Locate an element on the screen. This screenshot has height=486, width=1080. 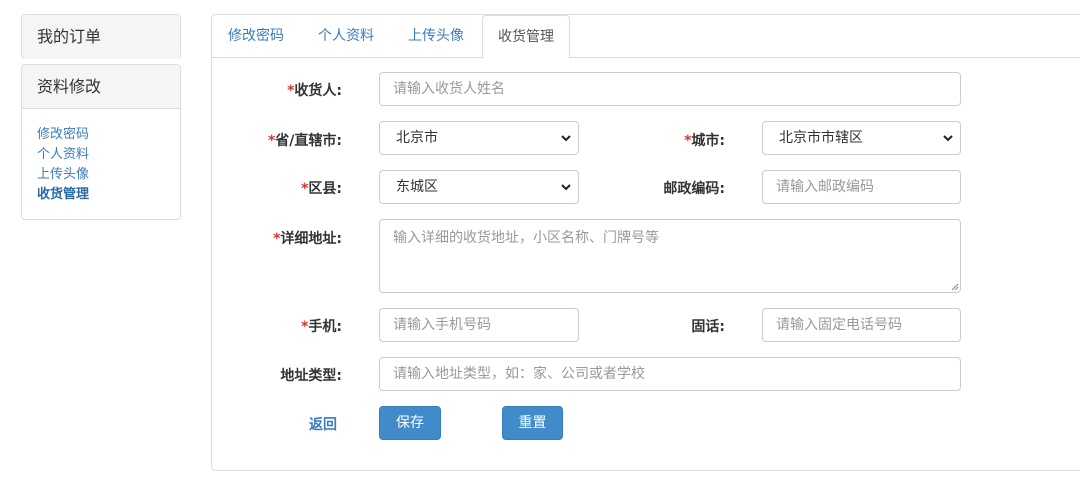
tab-bar: 修改密码 个人资料 上传头像 收货管理 is located at coordinates (646, 37).